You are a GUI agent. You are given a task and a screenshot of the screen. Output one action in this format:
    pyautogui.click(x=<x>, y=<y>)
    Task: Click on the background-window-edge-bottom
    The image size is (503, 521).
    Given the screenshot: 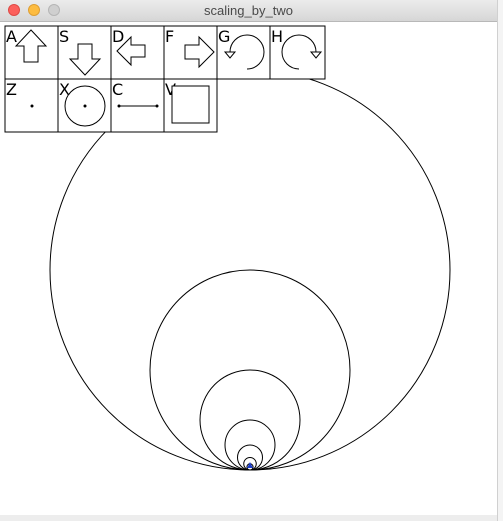 What is the action you would take?
    pyautogui.click(x=248, y=518)
    